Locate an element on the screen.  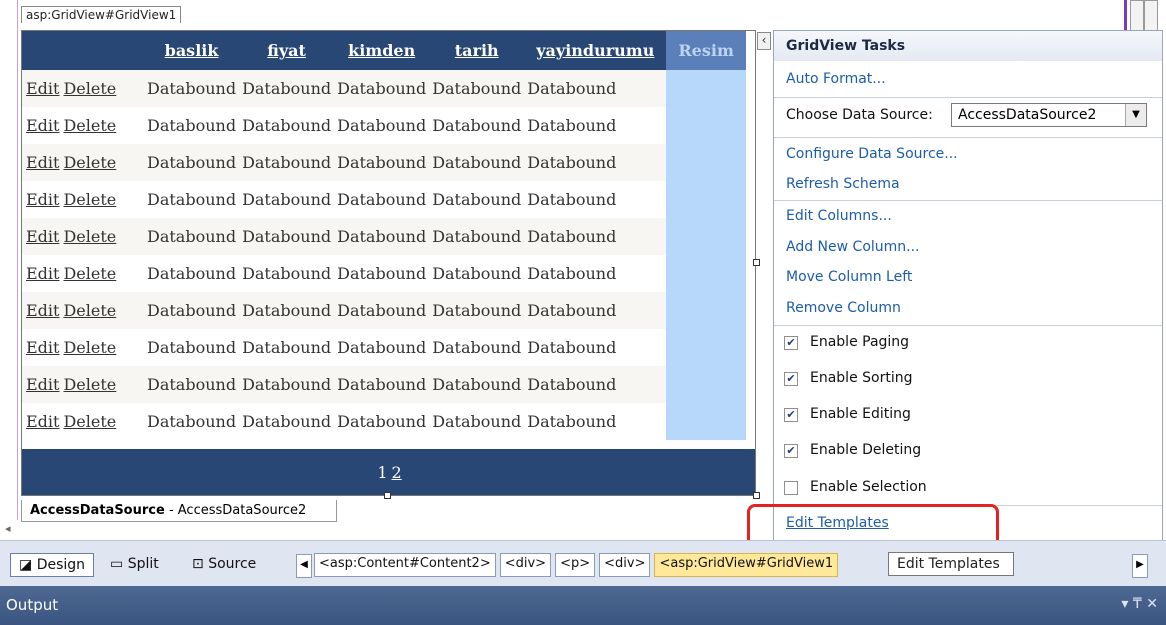
datasource-selected-value: AccessDataSource2 is located at coordinates (1027, 115).